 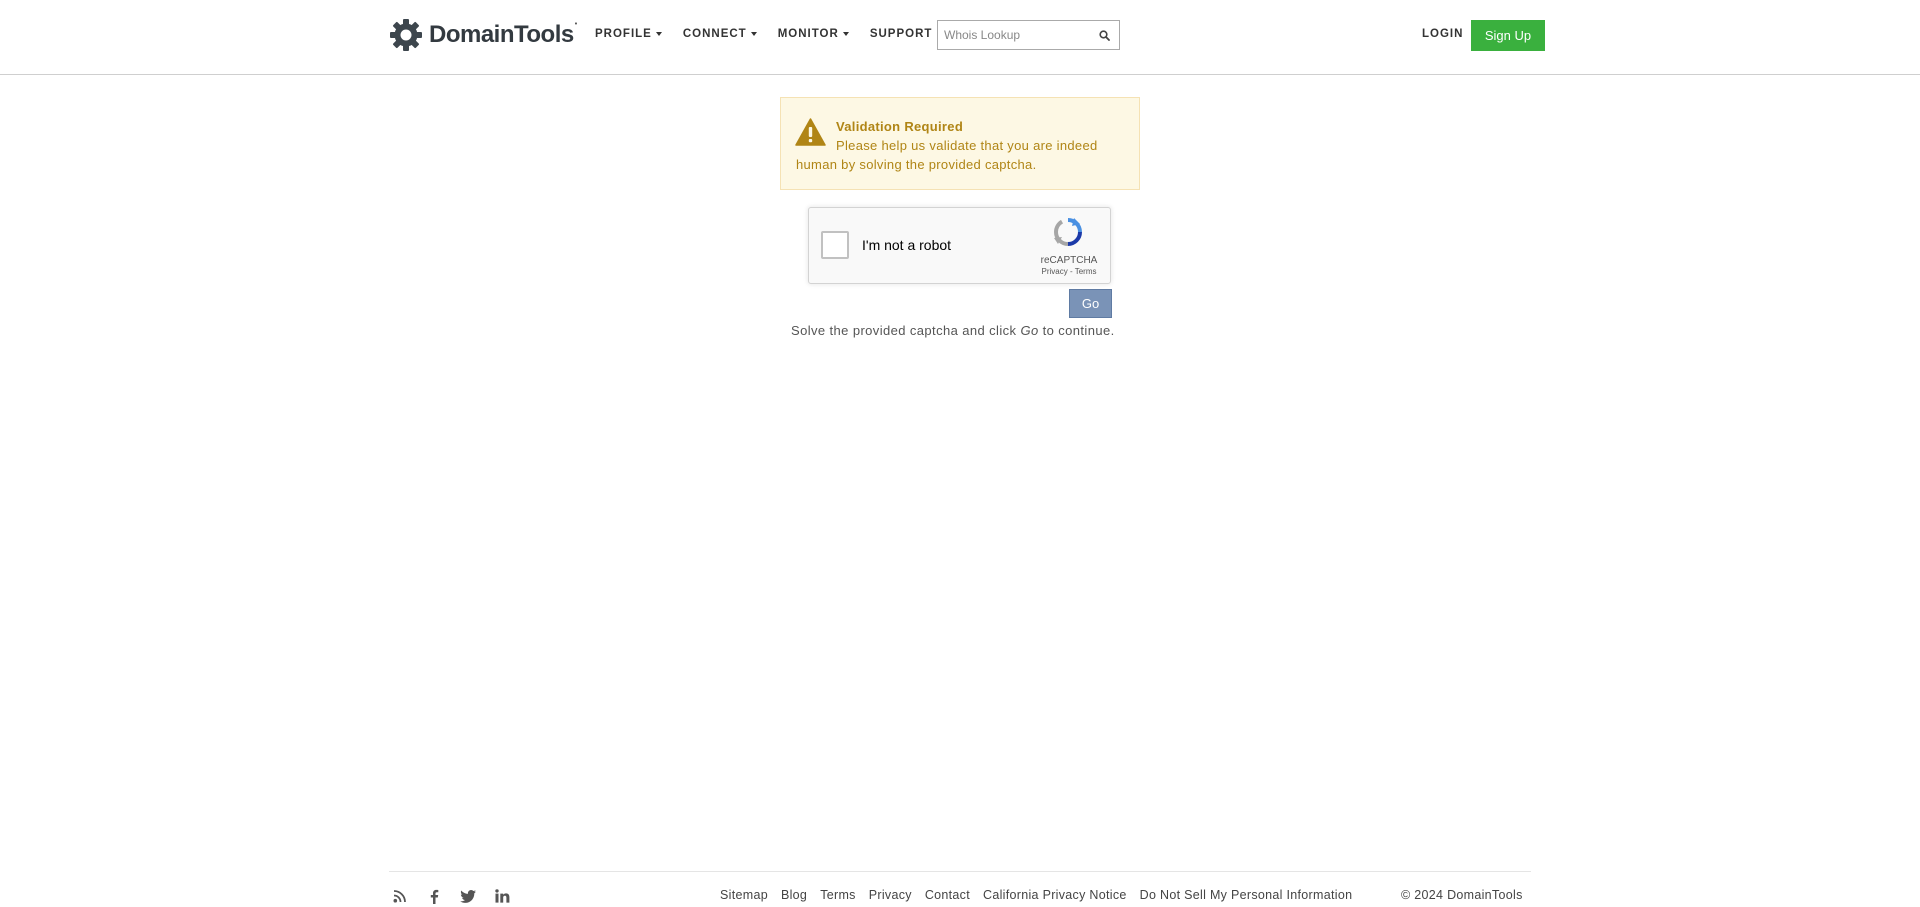 What do you see at coordinates (947, 895) in the screenshot?
I see `footer-link-contact: Contact` at bounding box center [947, 895].